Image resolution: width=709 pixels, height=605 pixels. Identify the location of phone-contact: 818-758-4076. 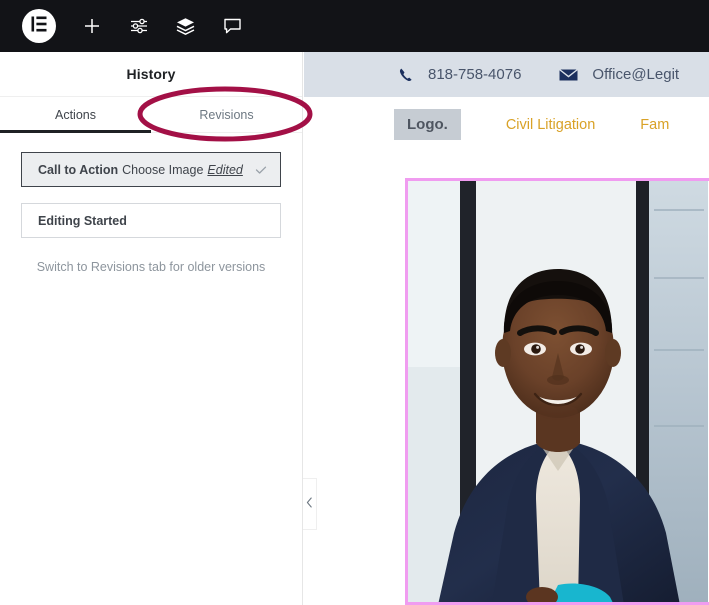
(459, 74).